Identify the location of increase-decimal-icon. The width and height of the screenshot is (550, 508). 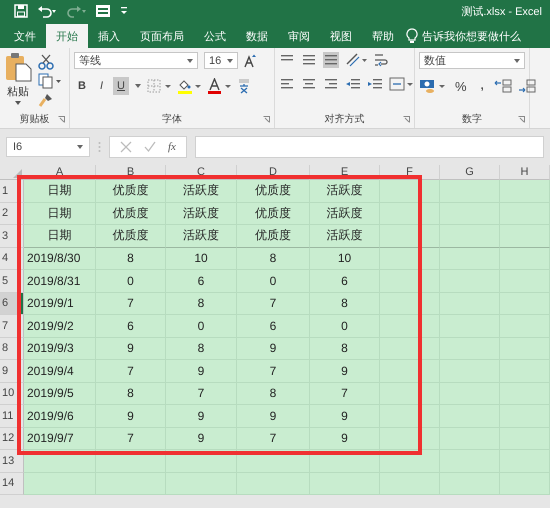
(503, 86).